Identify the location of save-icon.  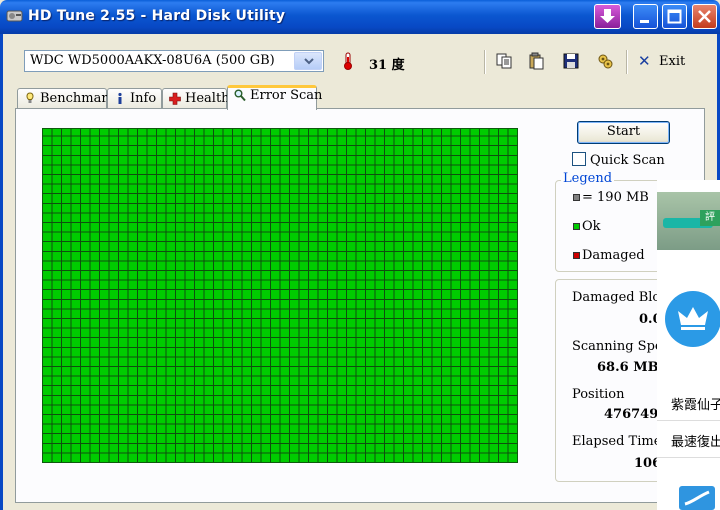
(571, 61).